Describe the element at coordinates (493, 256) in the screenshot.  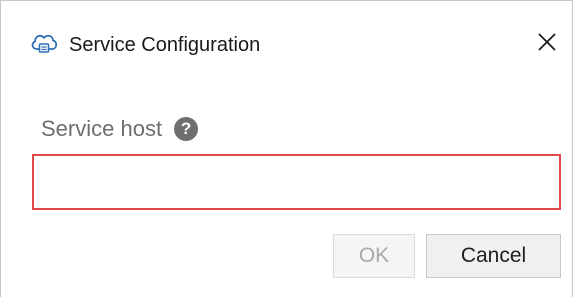
I see `cancel-button: Cancel` at that location.